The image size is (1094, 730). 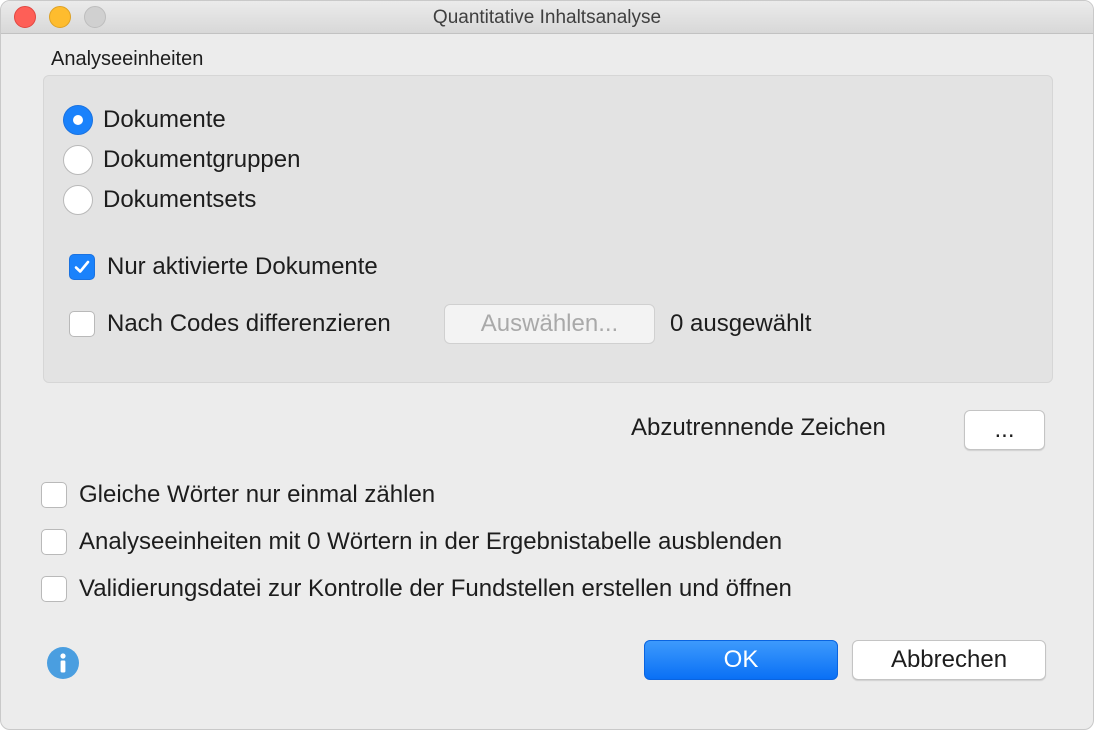 I want to click on only-activated-label: Nur aktivierte Dokumente, so click(x=242, y=266).